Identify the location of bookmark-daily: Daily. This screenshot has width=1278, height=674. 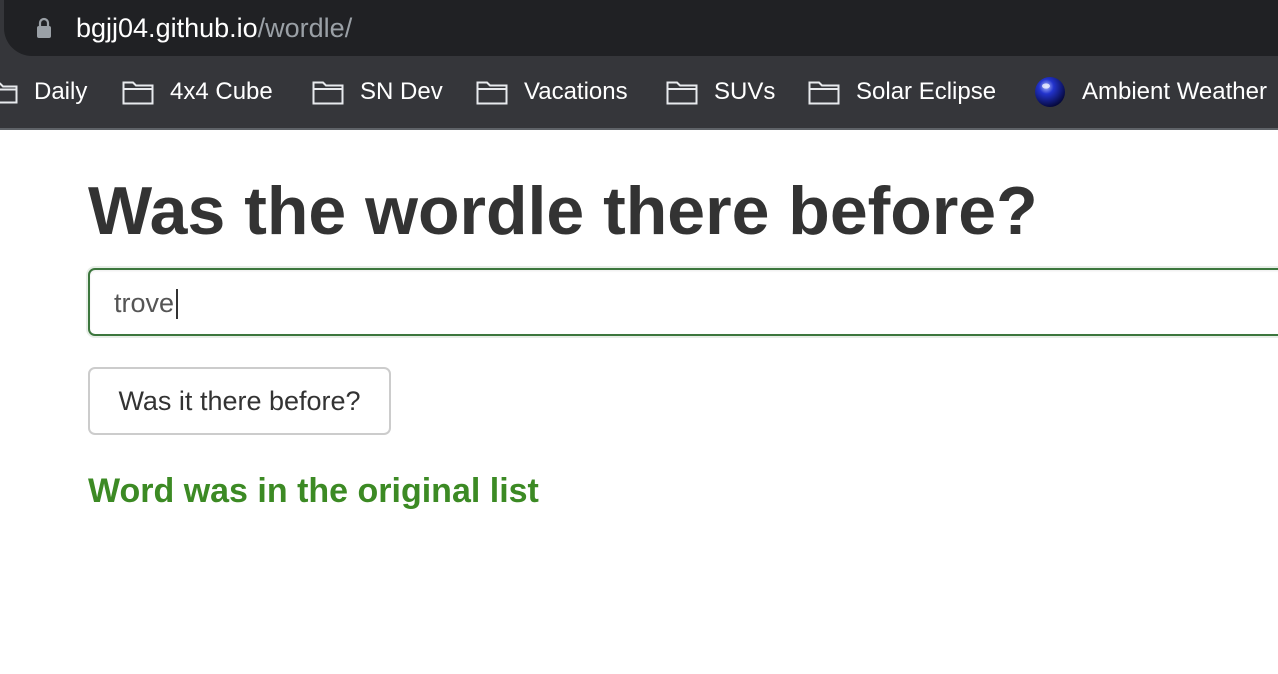
(43, 92).